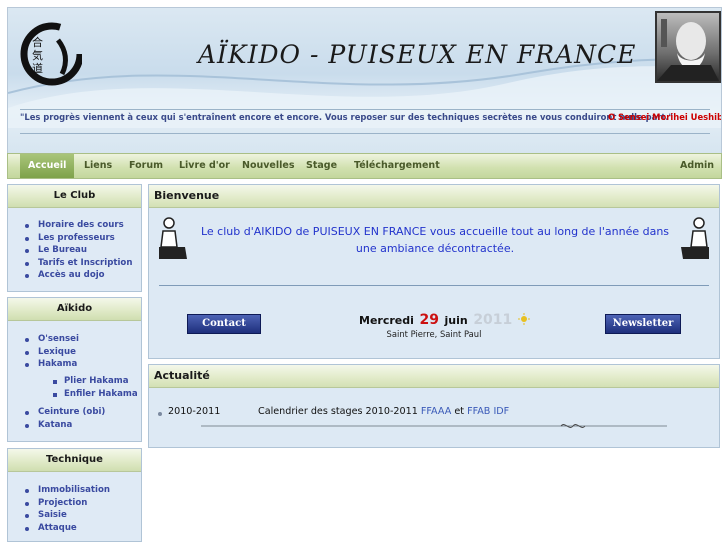  I want to click on contact-button: Contact, so click(224, 324).